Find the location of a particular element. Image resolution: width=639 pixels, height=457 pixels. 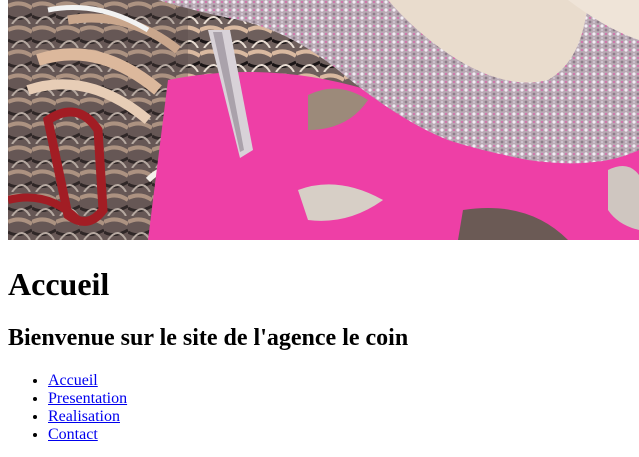

nav-item-contact: Contact is located at coordinates (87, 435).